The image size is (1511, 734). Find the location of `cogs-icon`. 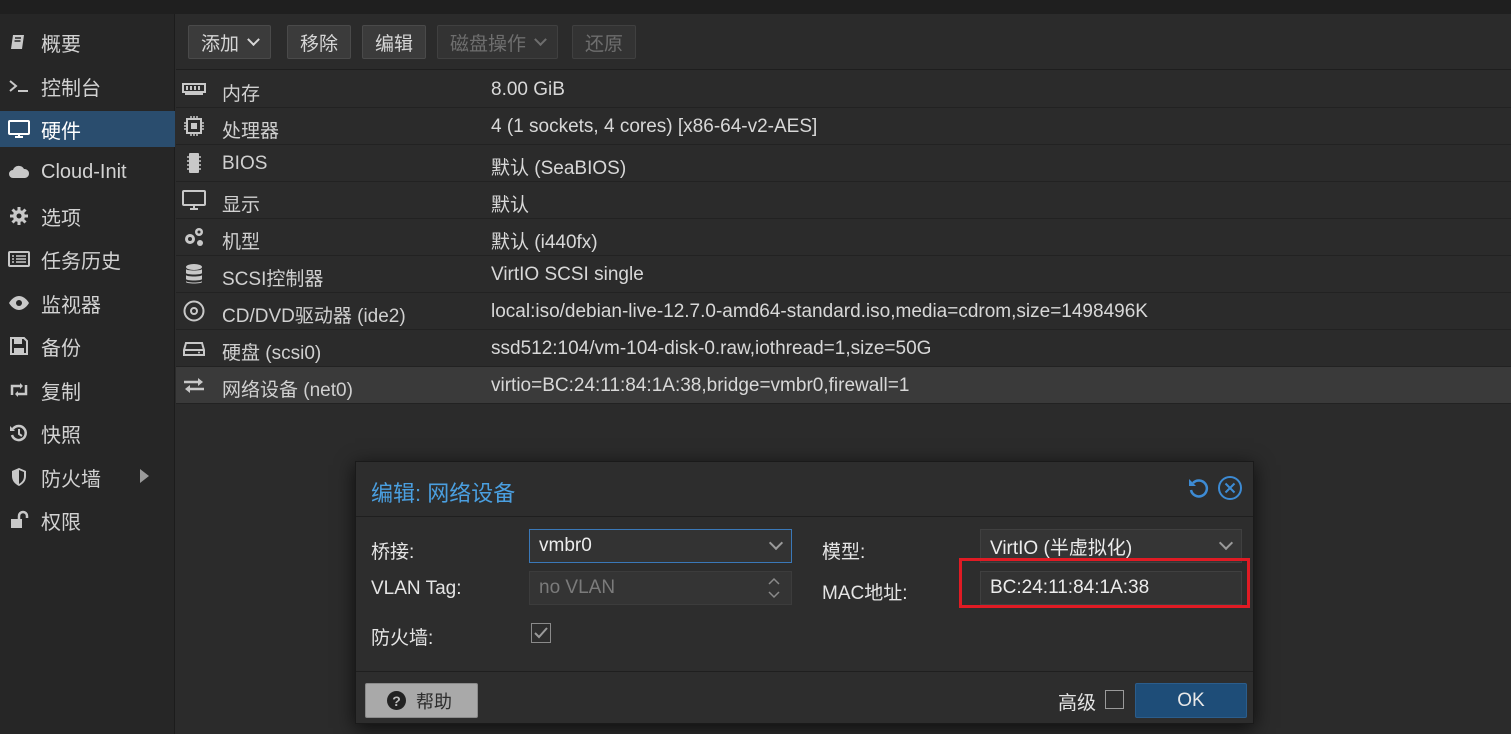

cogs-icon is located at coordinates (194, 237).